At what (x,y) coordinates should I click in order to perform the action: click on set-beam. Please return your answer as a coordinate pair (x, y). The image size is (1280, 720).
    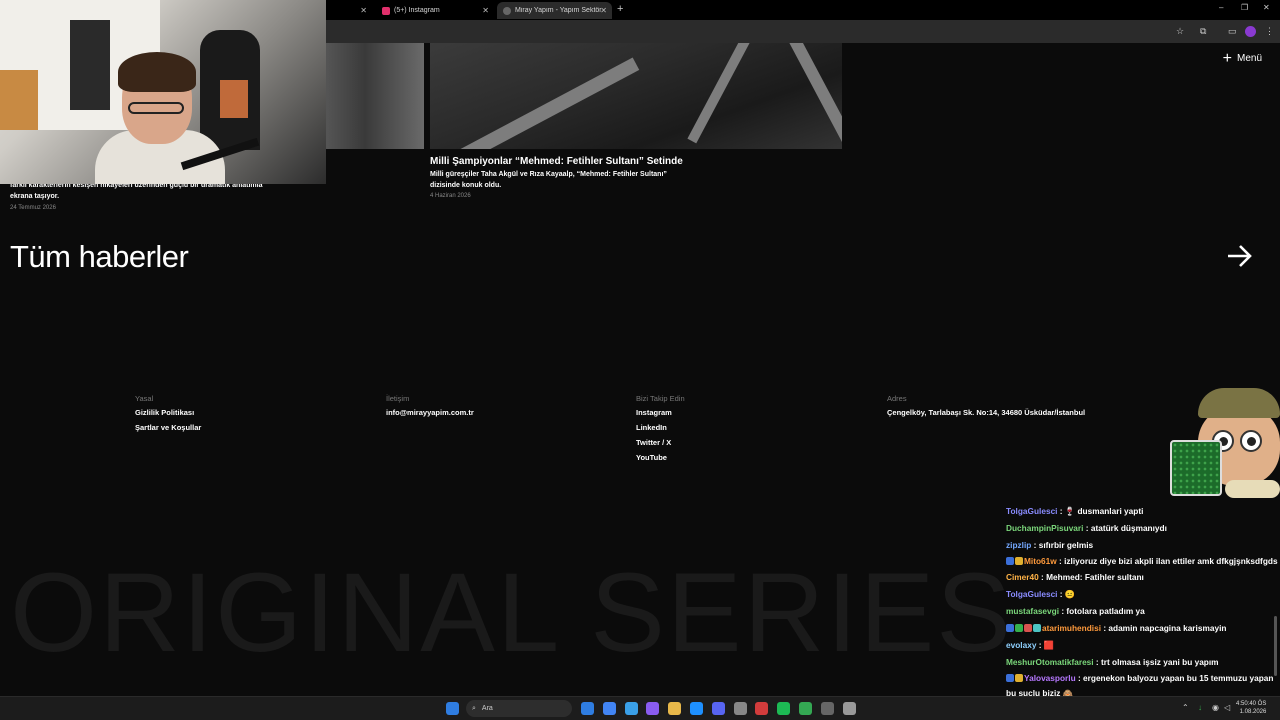
    Looking at the image, I should click on (720, 93).